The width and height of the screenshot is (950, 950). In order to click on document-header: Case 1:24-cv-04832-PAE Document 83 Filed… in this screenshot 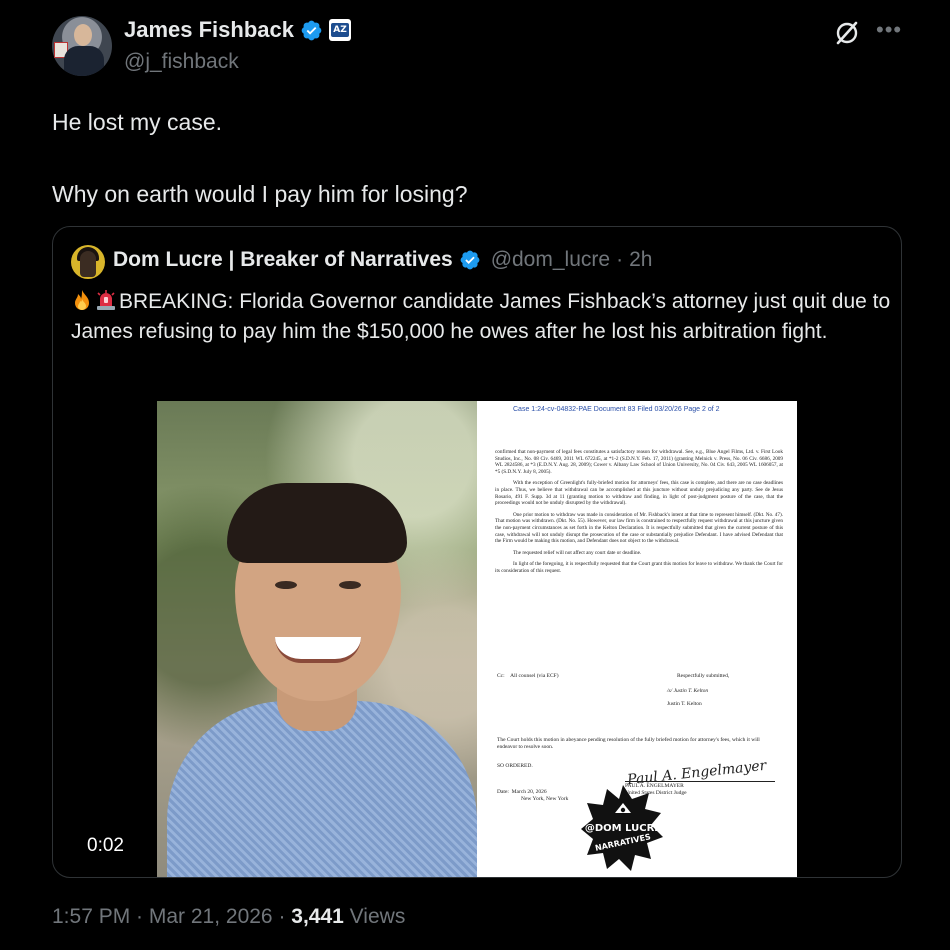, I will do `click(616, 409)`.